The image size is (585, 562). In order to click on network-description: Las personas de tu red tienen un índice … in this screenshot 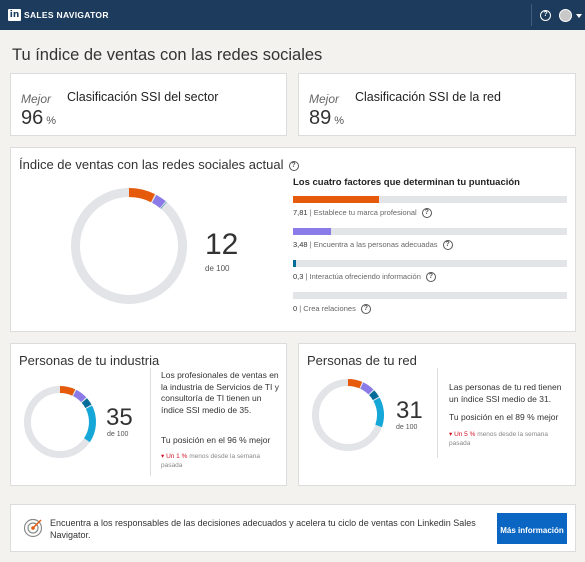, I will do `click(505, 393)`.